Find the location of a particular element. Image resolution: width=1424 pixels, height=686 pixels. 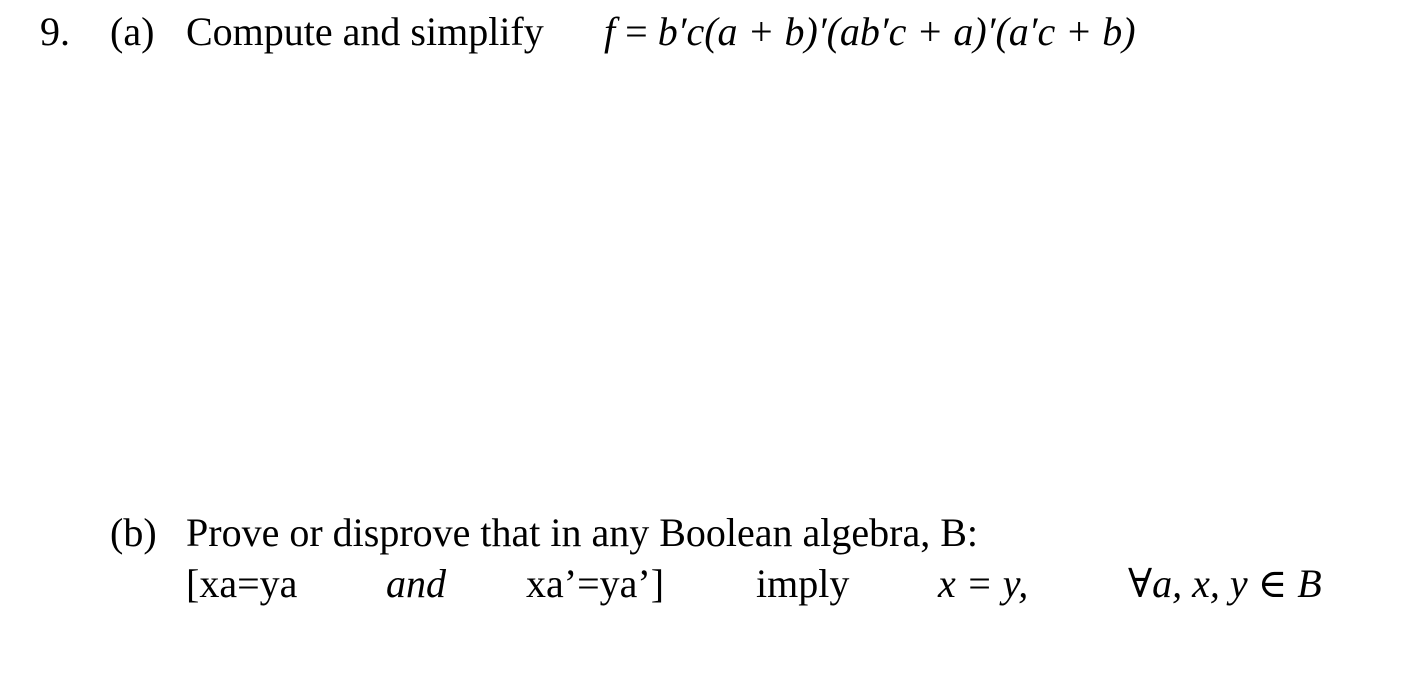

formula-lhs: f is located at coordinates (610, 31).